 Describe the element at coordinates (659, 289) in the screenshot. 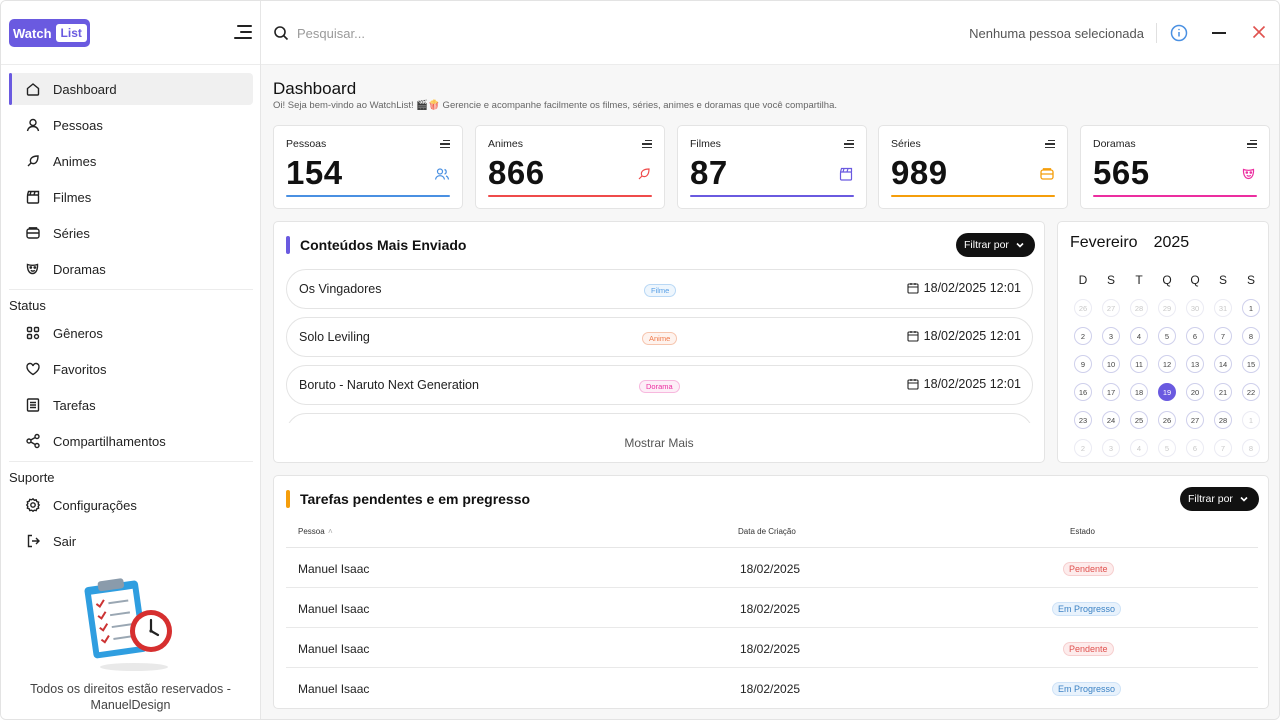

I see `list-item: Os Vingadores Filme 18/02/2025 12:01` at that location.